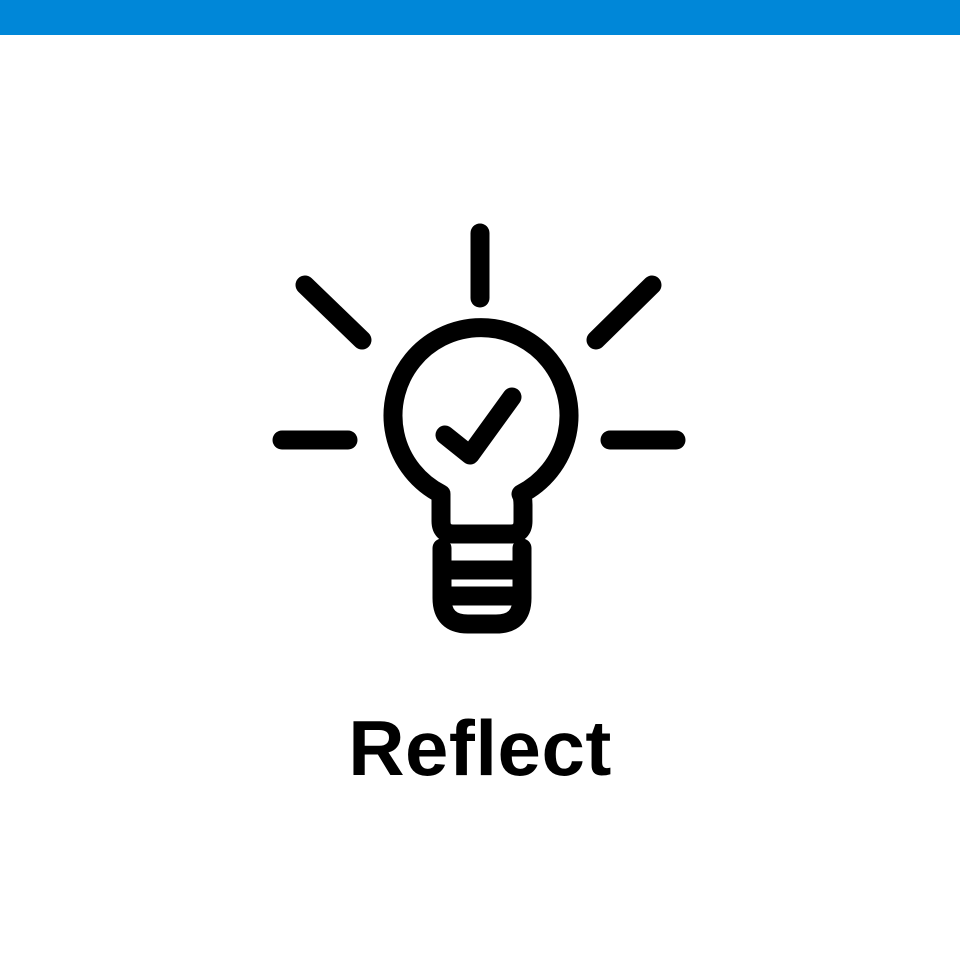  Describe the element at coordinates (624, 312) in the screenshot. I see `ray-upper-right` at that location.